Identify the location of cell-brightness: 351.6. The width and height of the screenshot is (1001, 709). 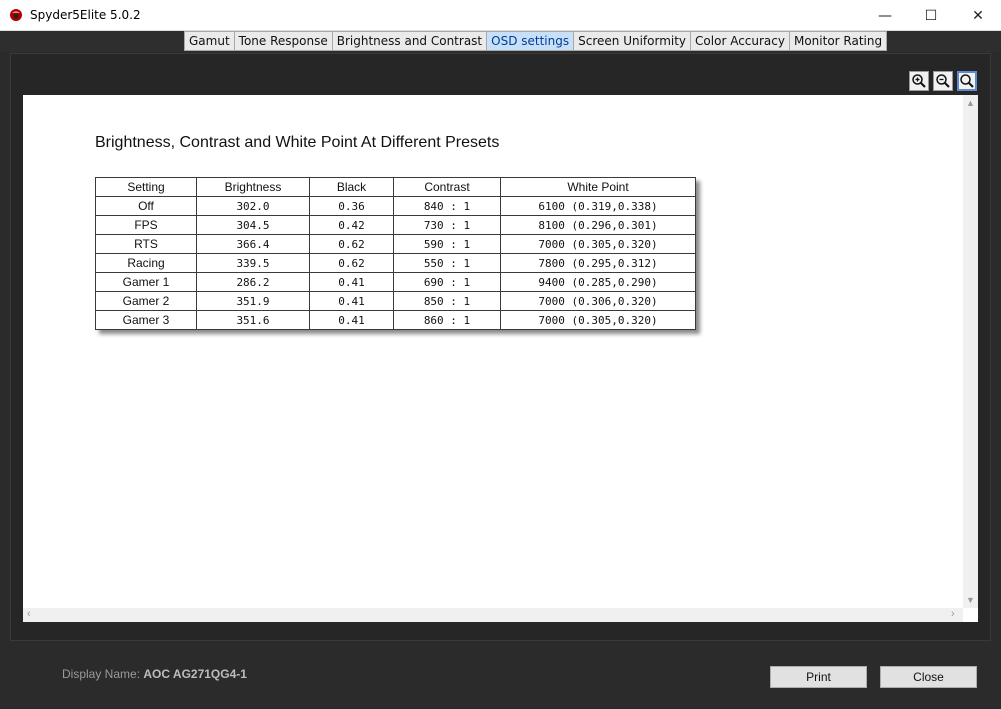
(253, 320).